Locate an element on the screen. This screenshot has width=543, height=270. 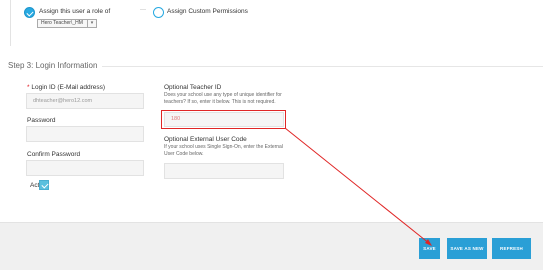
arrow-line is located at coordinates (357, 186).